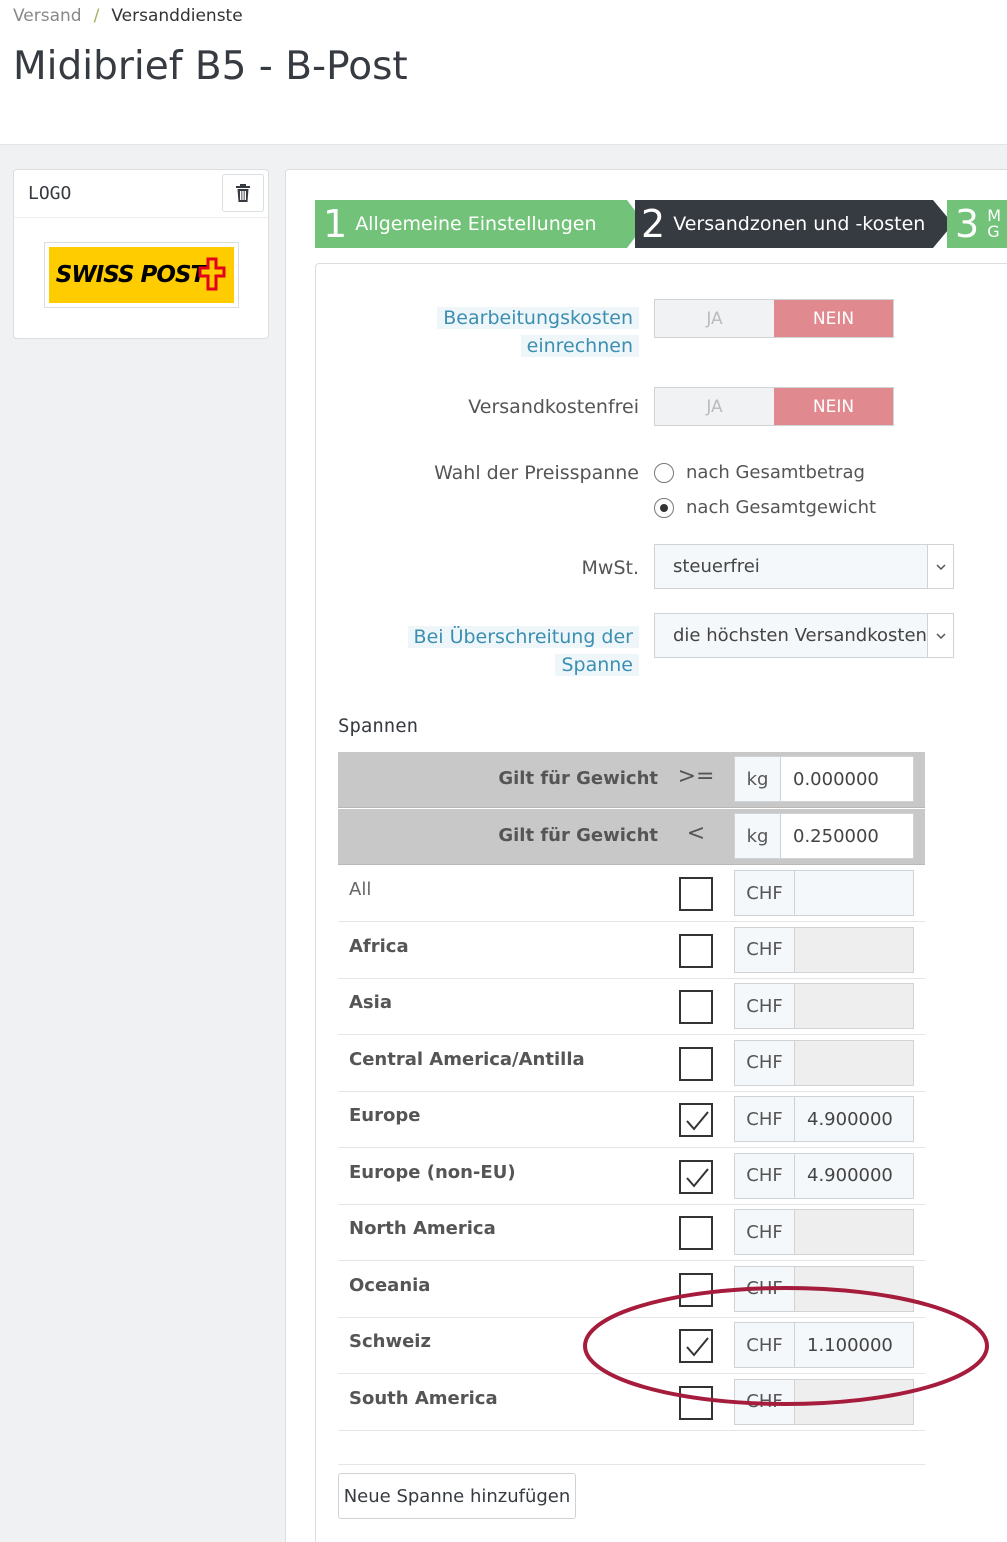  I want to click on breadcrumb: Versand / Versanddienste, so click(128, 16).